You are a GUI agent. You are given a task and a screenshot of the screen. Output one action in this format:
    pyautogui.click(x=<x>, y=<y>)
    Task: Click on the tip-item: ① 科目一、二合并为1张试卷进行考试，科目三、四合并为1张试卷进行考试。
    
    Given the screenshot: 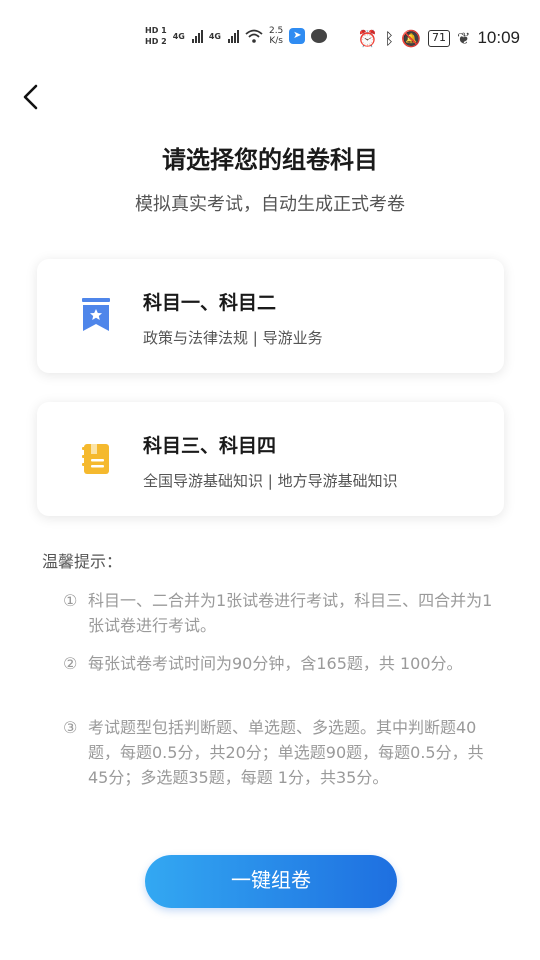 What is the action you would take?
    pyautogui.click(x=283, y=613)
    